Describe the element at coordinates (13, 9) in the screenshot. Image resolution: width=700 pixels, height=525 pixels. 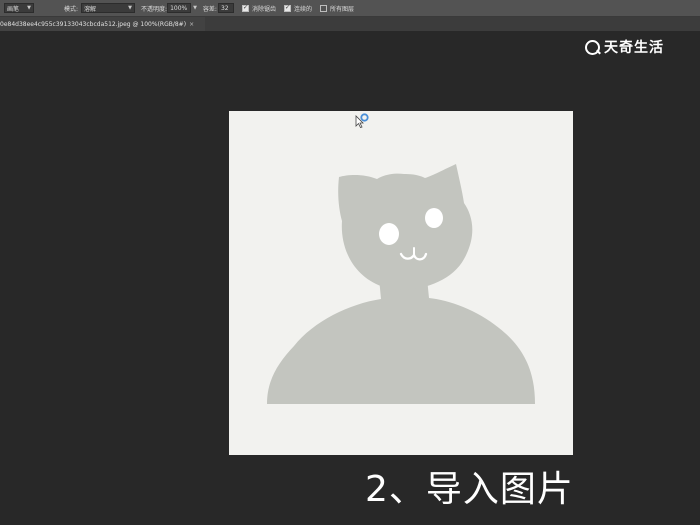
I see `tool-preset-value: 画笔` at that location.